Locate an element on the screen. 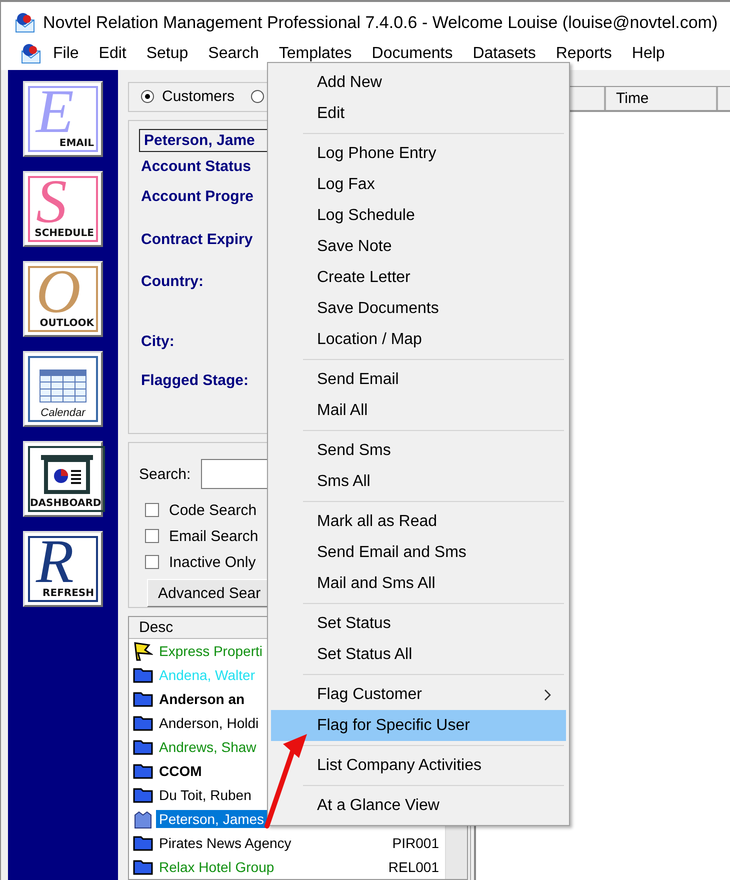 This screenshot has height=880, width=730. field-label: Flagged Stage: is located at coordinates (194, 380).